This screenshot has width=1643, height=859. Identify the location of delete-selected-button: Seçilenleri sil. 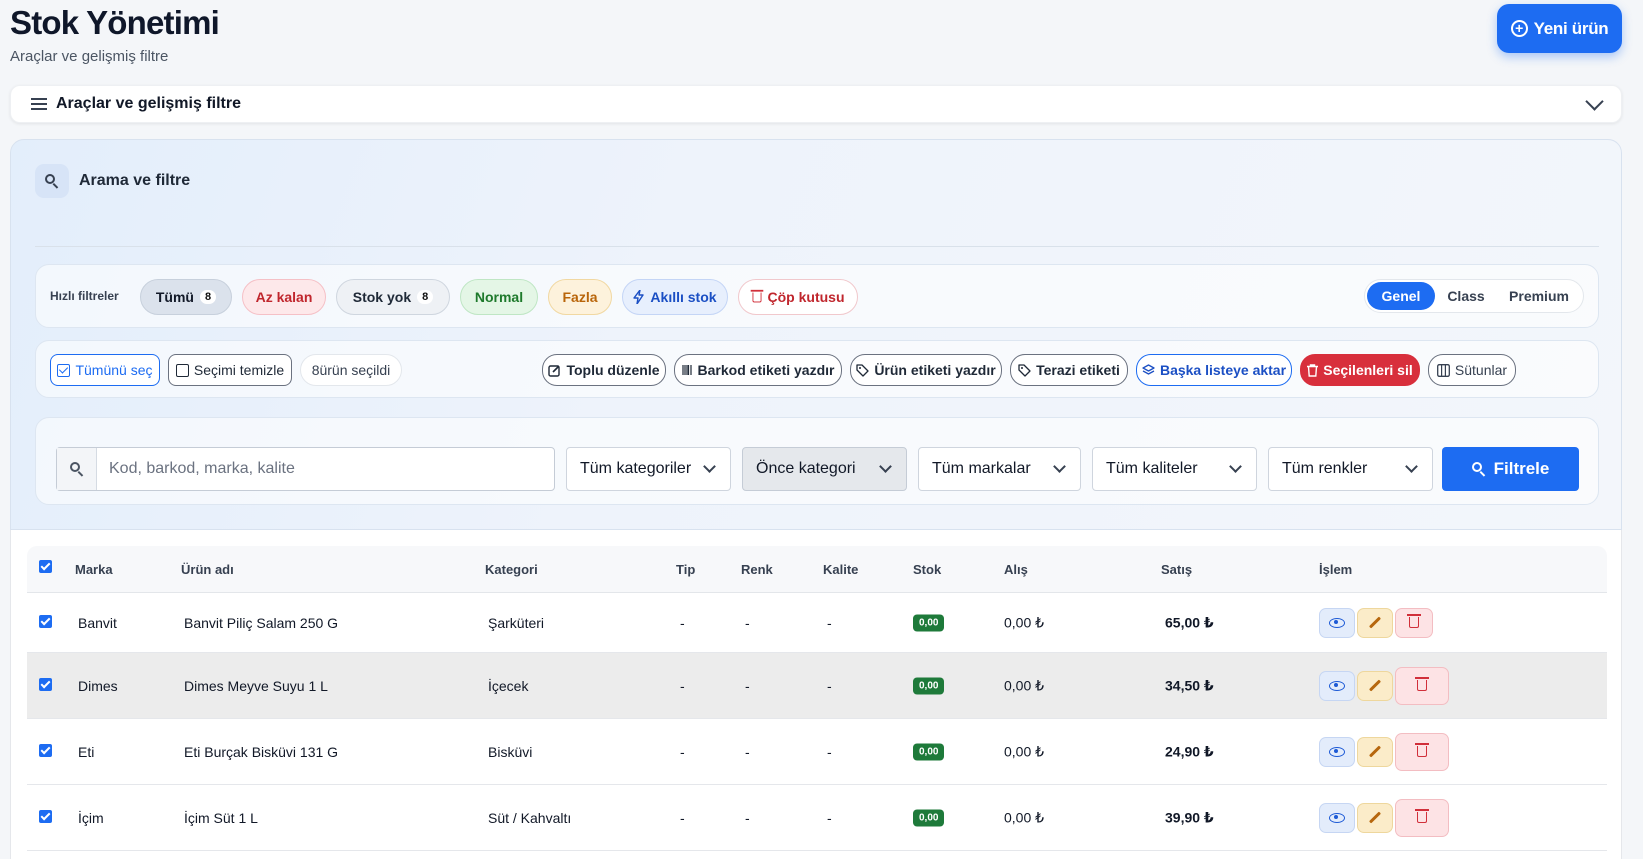
(1360, 370).